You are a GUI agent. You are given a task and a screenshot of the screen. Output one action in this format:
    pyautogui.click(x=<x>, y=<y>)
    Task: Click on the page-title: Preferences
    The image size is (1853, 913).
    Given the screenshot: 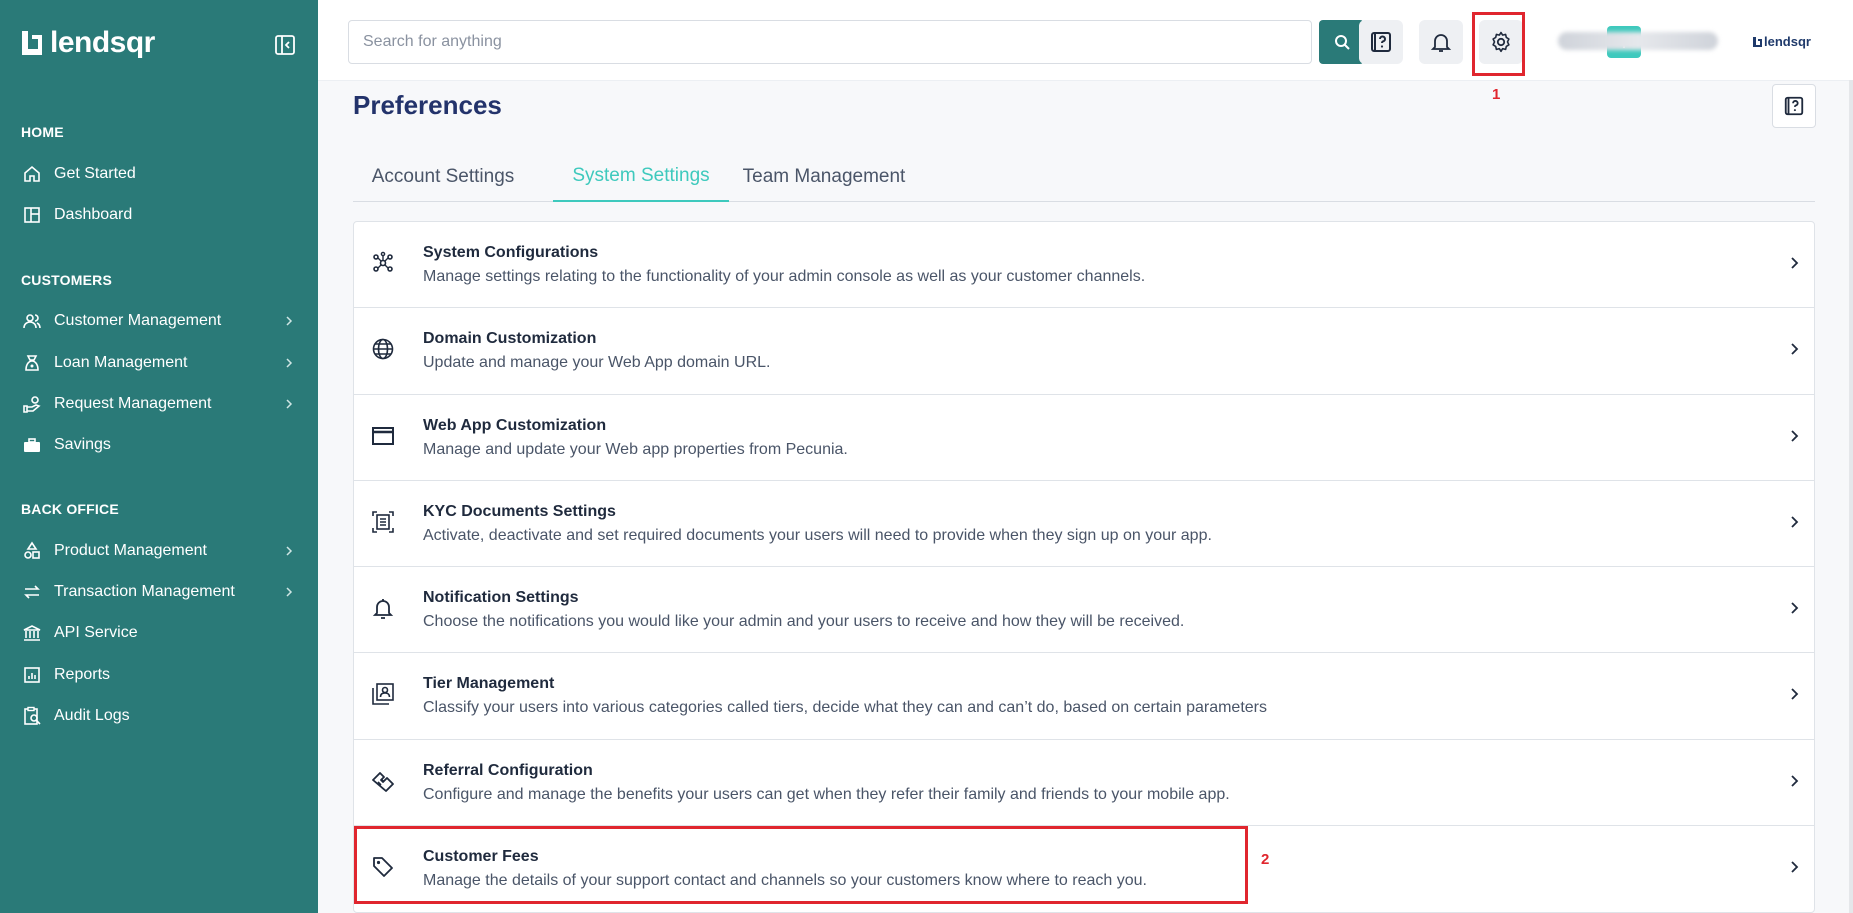 What is the action you would take?
    pyautogui.click(x=427, y=105)
    